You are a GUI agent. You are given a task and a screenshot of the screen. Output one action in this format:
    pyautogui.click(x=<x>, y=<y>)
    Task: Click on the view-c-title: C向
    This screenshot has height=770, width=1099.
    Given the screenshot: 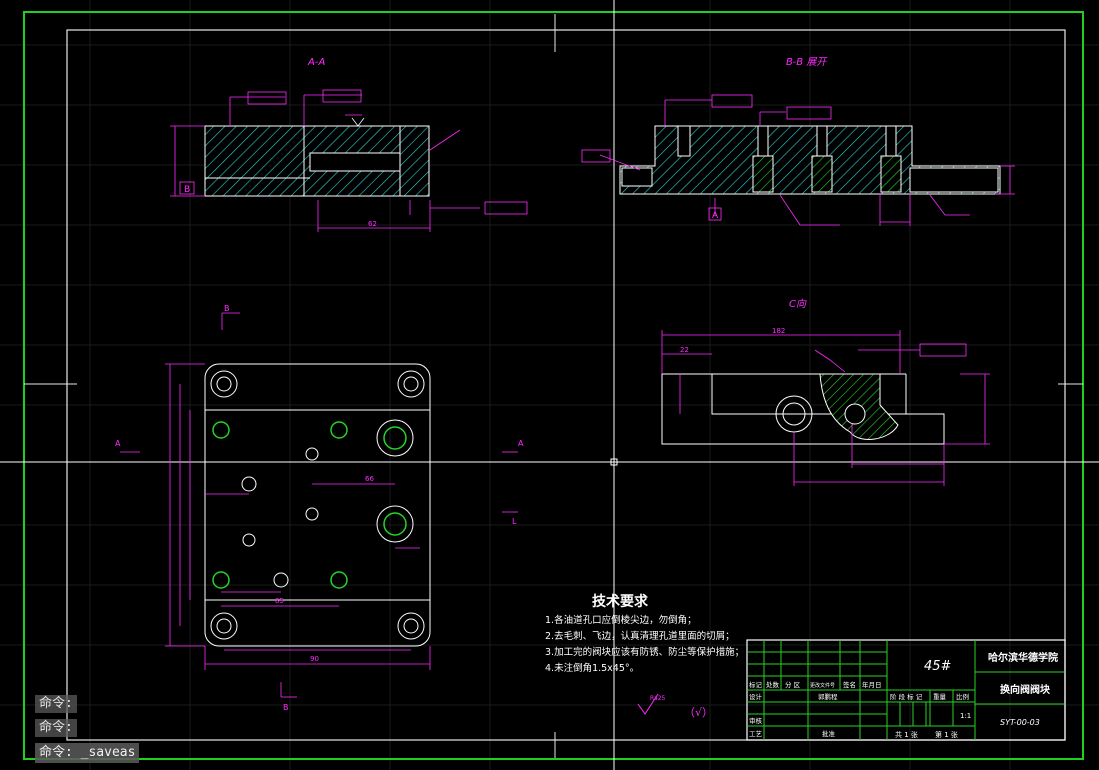 What is the action you would take?
    pyautogui.click(x=798, y=304)
    